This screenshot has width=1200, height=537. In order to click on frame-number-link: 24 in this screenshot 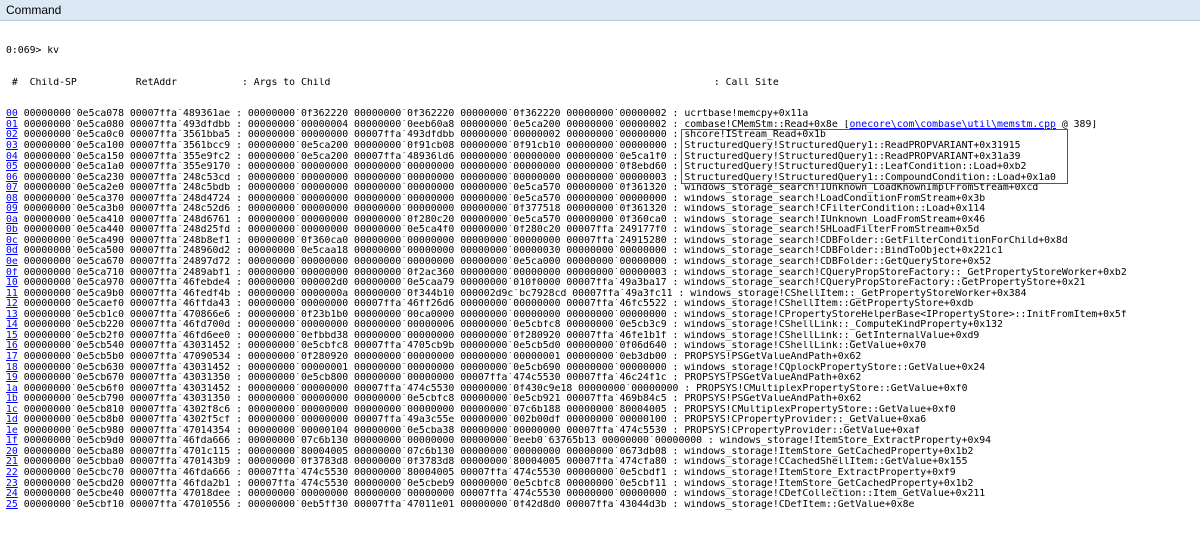, I will do `click(12, 494)`.